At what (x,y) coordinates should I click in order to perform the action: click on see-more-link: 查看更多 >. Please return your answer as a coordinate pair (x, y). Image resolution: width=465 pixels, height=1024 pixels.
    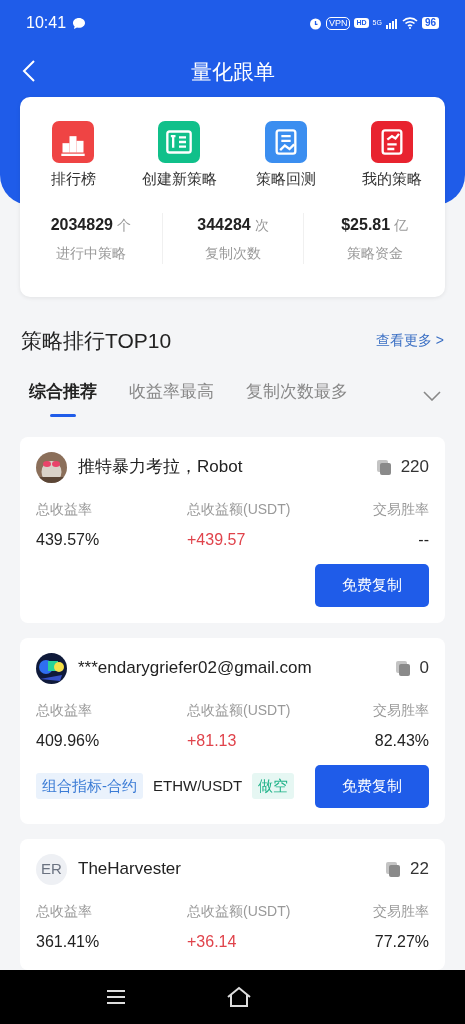
    Looking at the image, I should click on (409, 341).